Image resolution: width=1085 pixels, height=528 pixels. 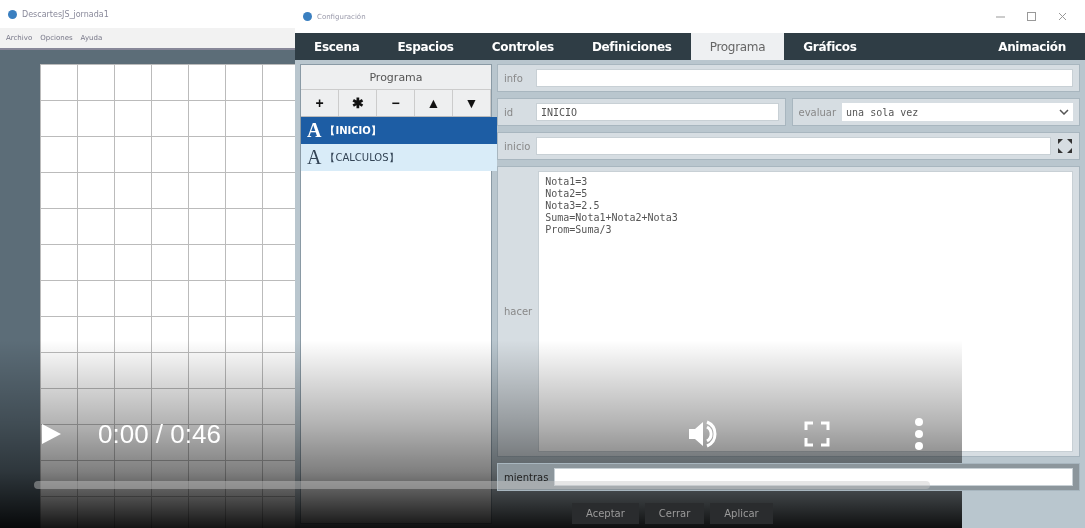 What do you see at coordinates (674, 513) in the screenshot?
I see `dialog-button: Cerrar` at bounding box center [674, 513].